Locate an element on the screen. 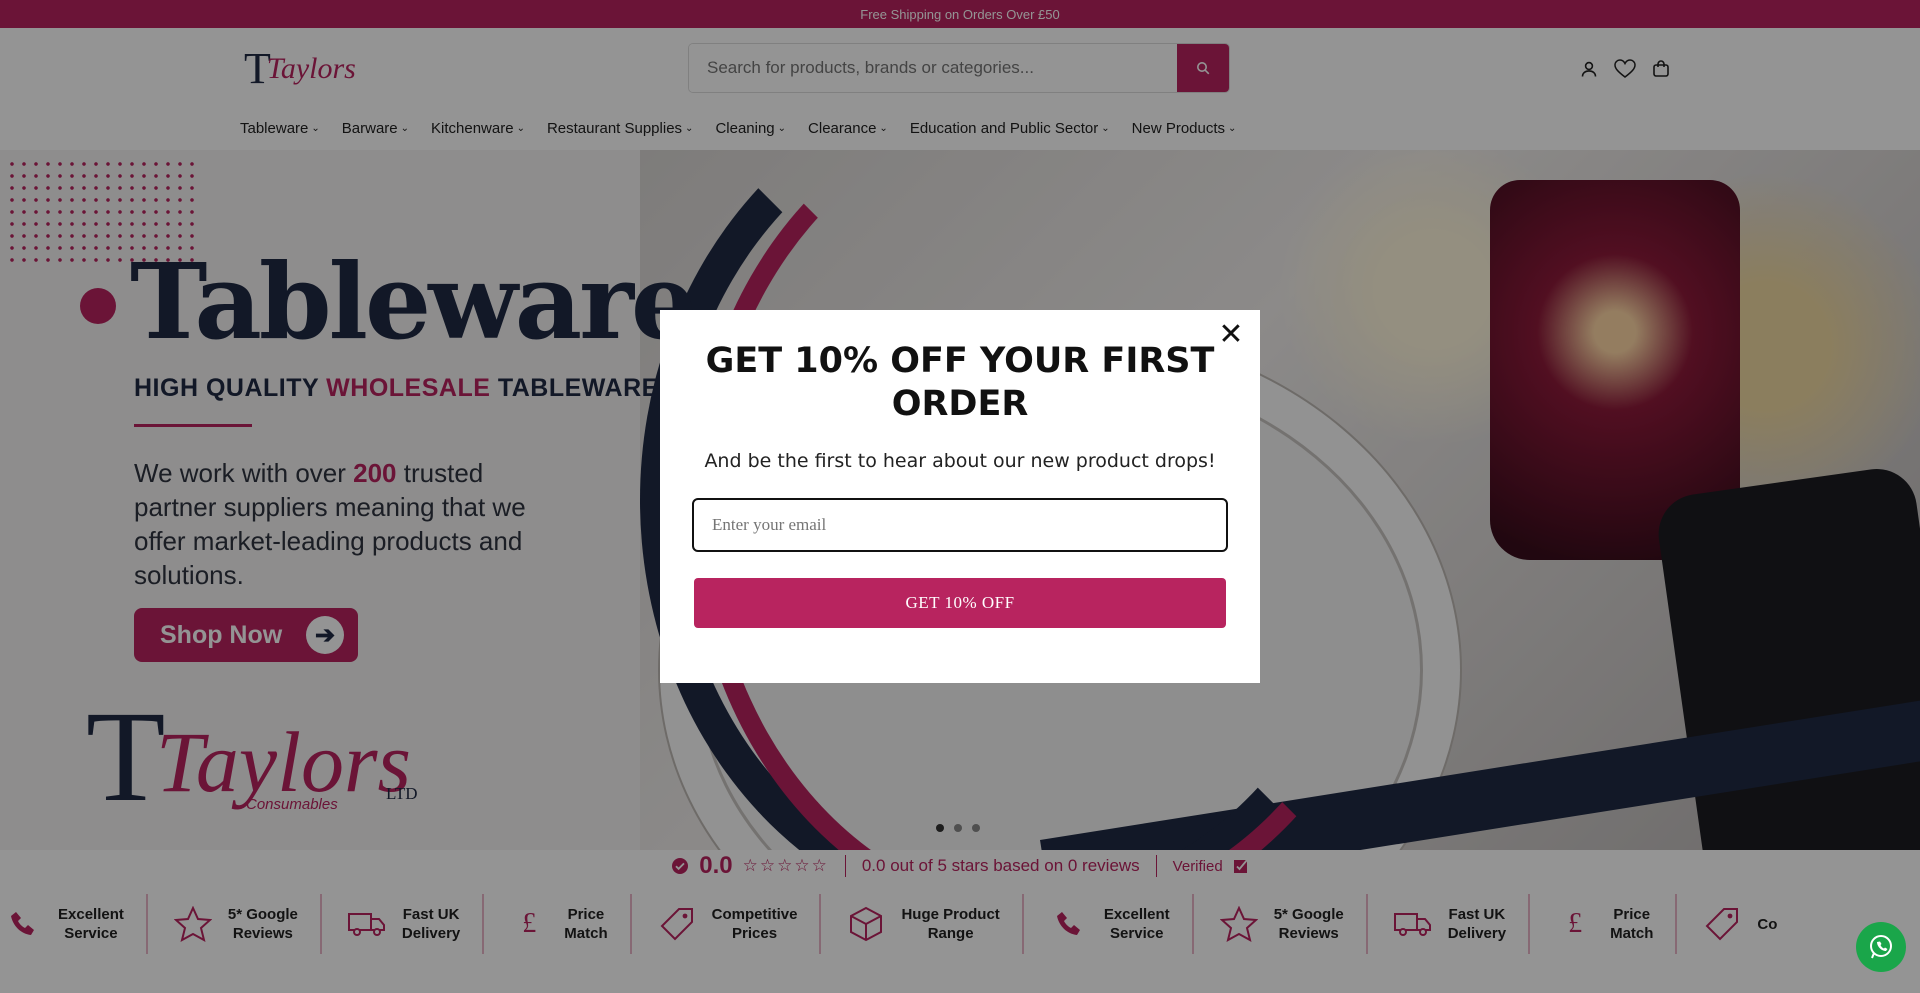  email-field is located at coordinates (960, 525).